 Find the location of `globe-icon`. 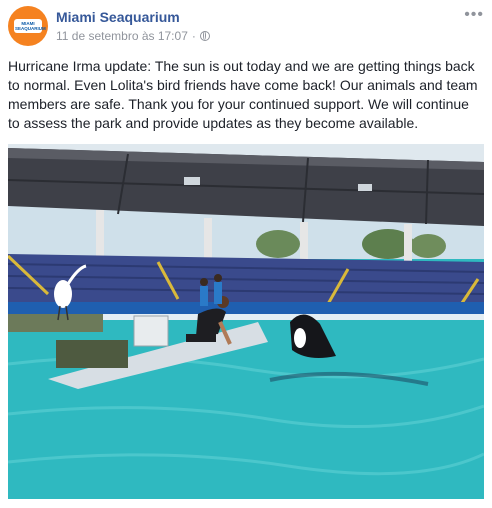

globe-icon is located at coordinates (204, 36).